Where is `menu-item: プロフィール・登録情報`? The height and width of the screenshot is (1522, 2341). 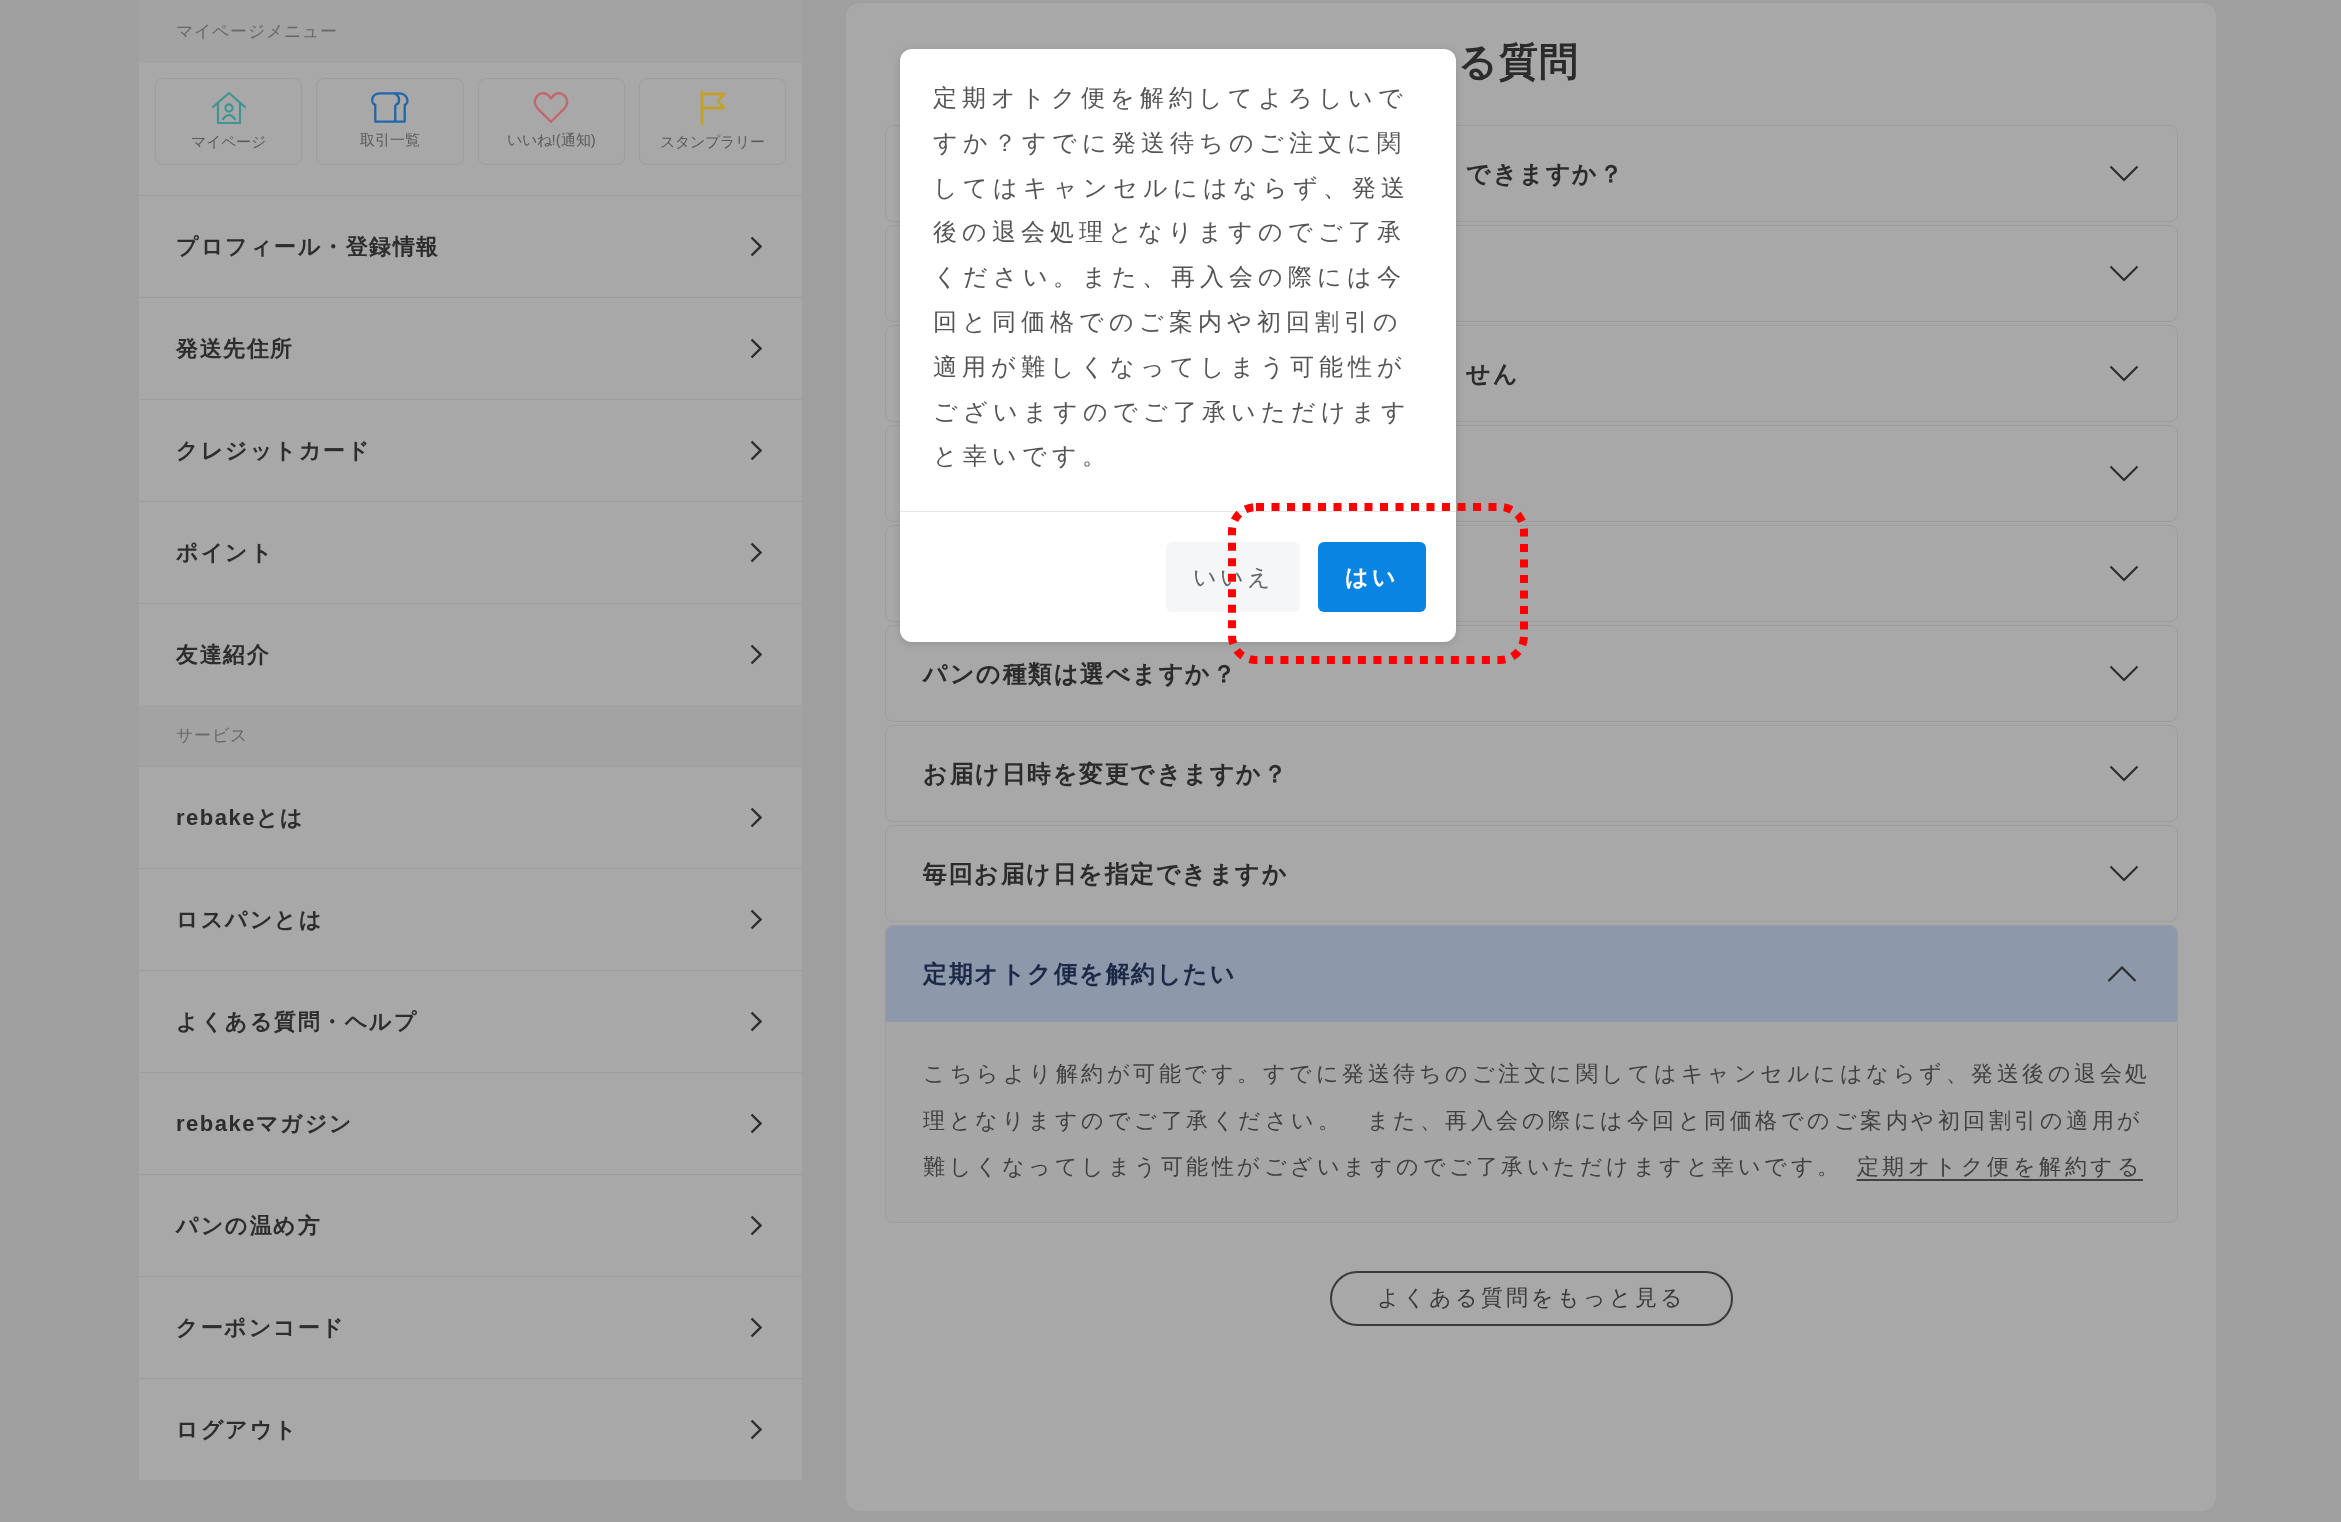
menu-item: プロフィール・登録情報 is located at coordinates (470, 246).